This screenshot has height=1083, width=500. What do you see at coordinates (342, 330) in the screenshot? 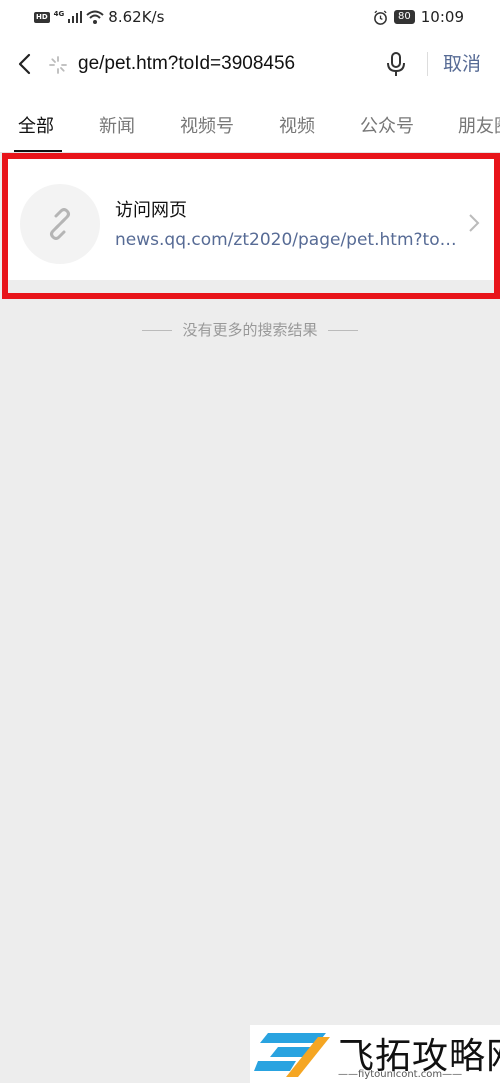
I see `divider-line-right` at bounding box center [342, 330].